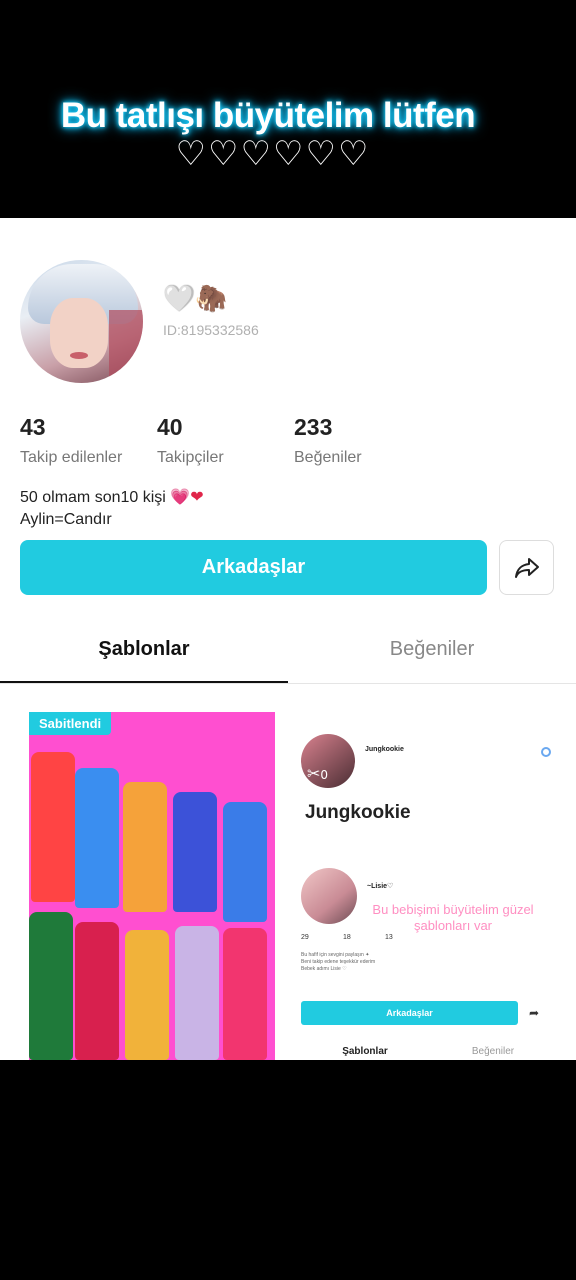 The image size is (576, 1280). What do you see at coordinates (71, 457) in the screenshot?
I see `stat-following-label: Takip edilenler` at bounding box center [71, 457].